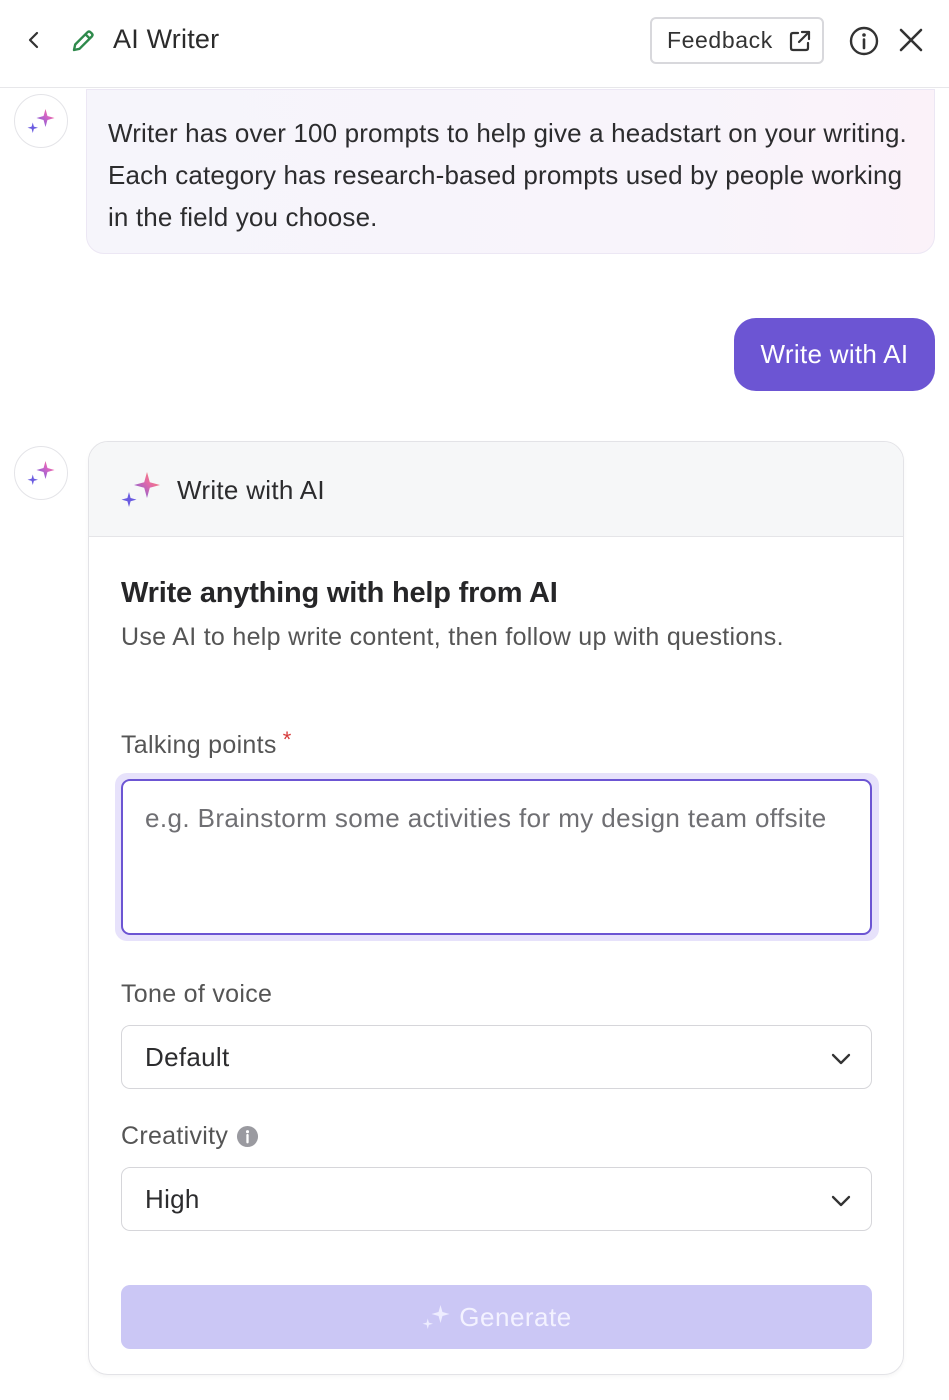  I want to click on app-title: AI Writer, so click(166, 39).